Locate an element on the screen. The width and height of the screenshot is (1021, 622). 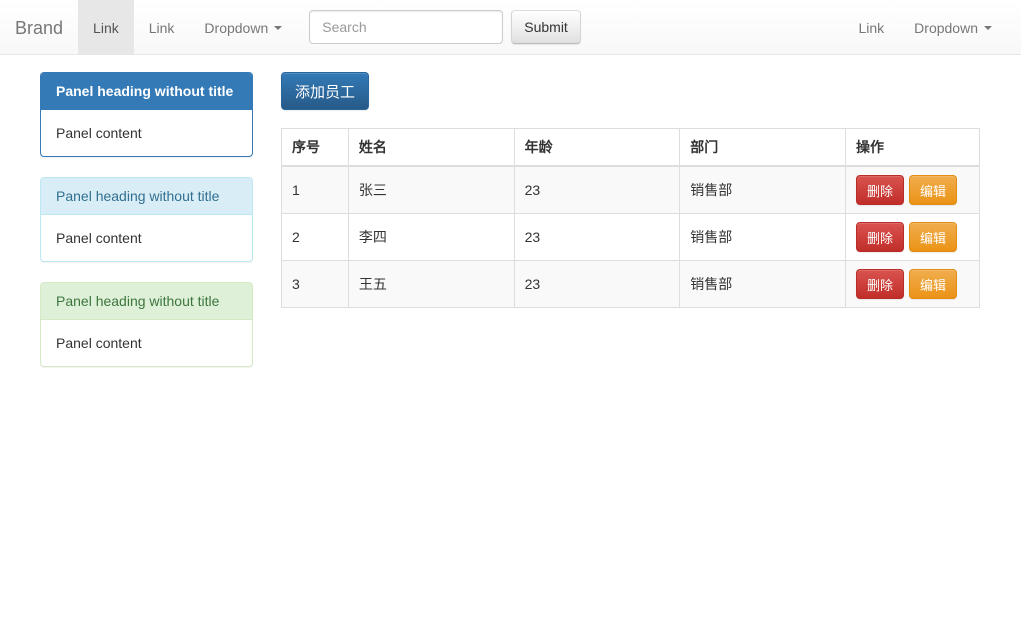
nav-item-link-right: Link is located at coordinates (871, 27).